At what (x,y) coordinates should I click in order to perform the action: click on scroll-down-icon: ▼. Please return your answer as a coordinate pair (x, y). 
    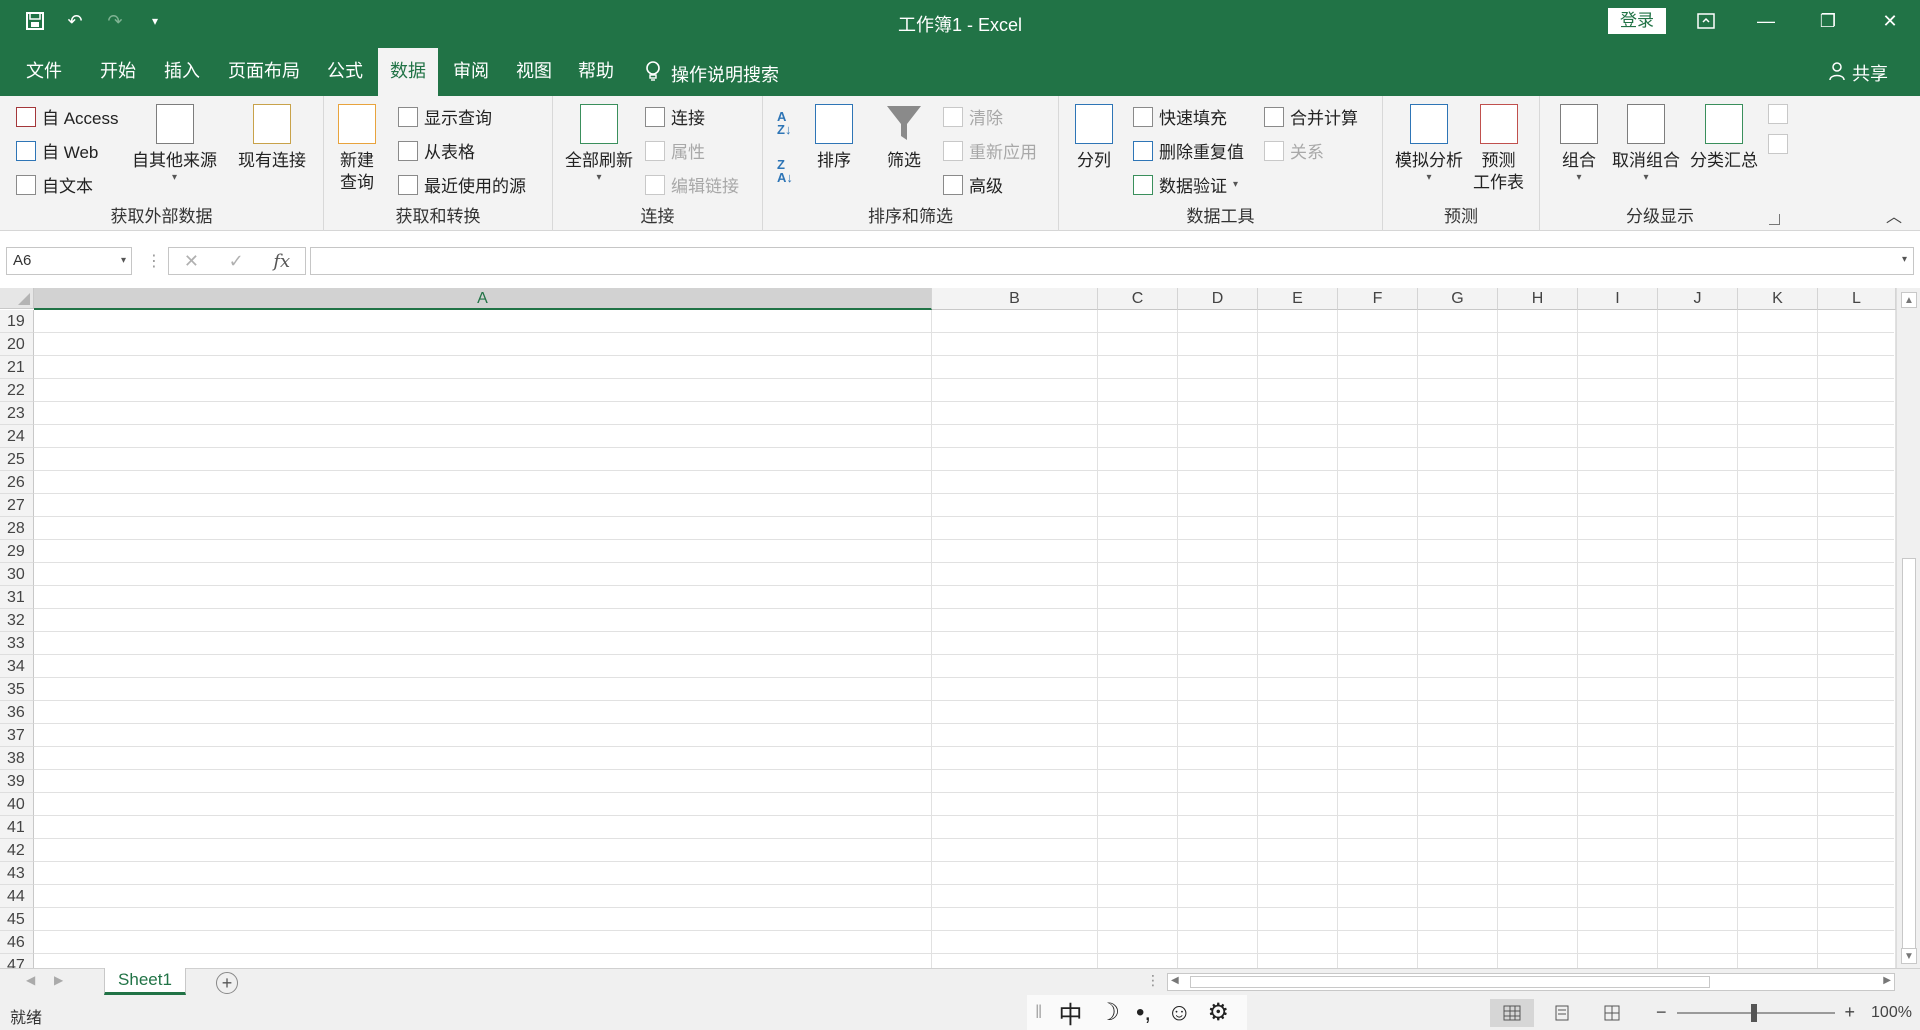
    Looking at the image, I should click on (1909, 956).